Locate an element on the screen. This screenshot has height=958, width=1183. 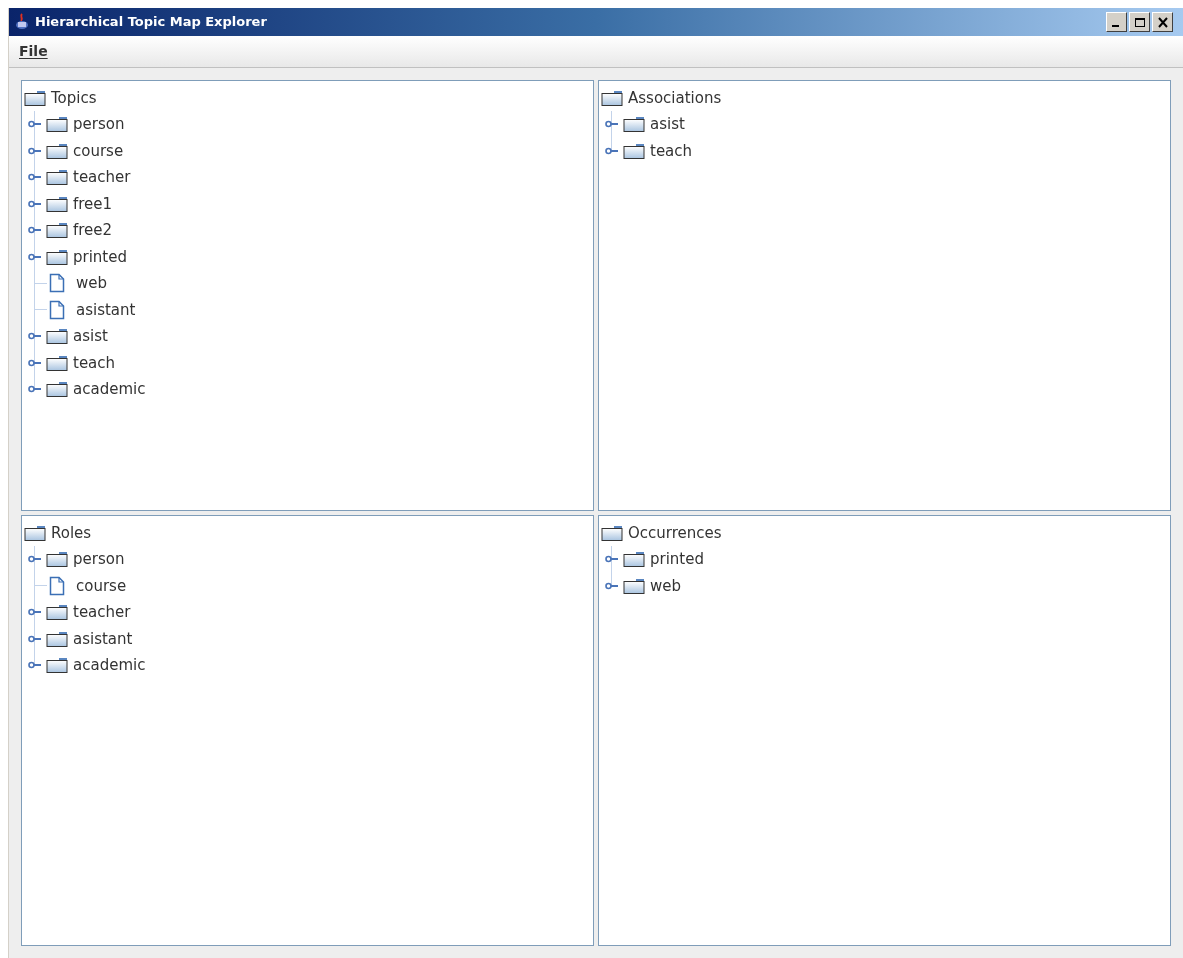
close-button is located at coordinates (1162, 22).